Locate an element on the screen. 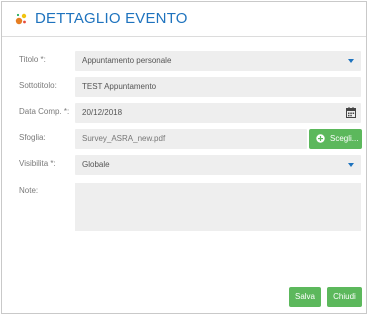  data-comp-input: 20/12/2018 is located at coordinates (218, 113).